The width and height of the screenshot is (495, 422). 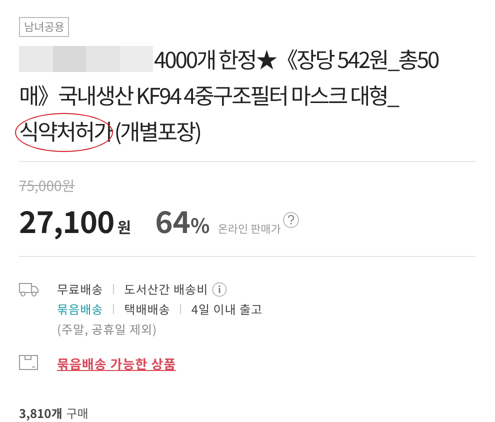 What do you see at coordinates (157, 131) in the screenshot?
I see `product-title: (개별포장)` at bounding box center [157, 131].